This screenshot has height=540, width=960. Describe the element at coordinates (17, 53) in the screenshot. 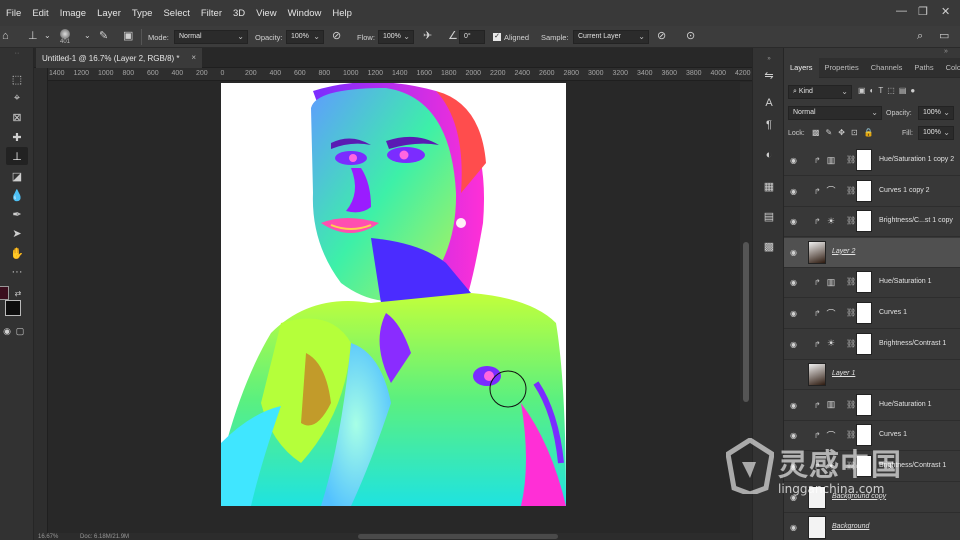

I see `toolbar-grip-icon: ··` at that location.